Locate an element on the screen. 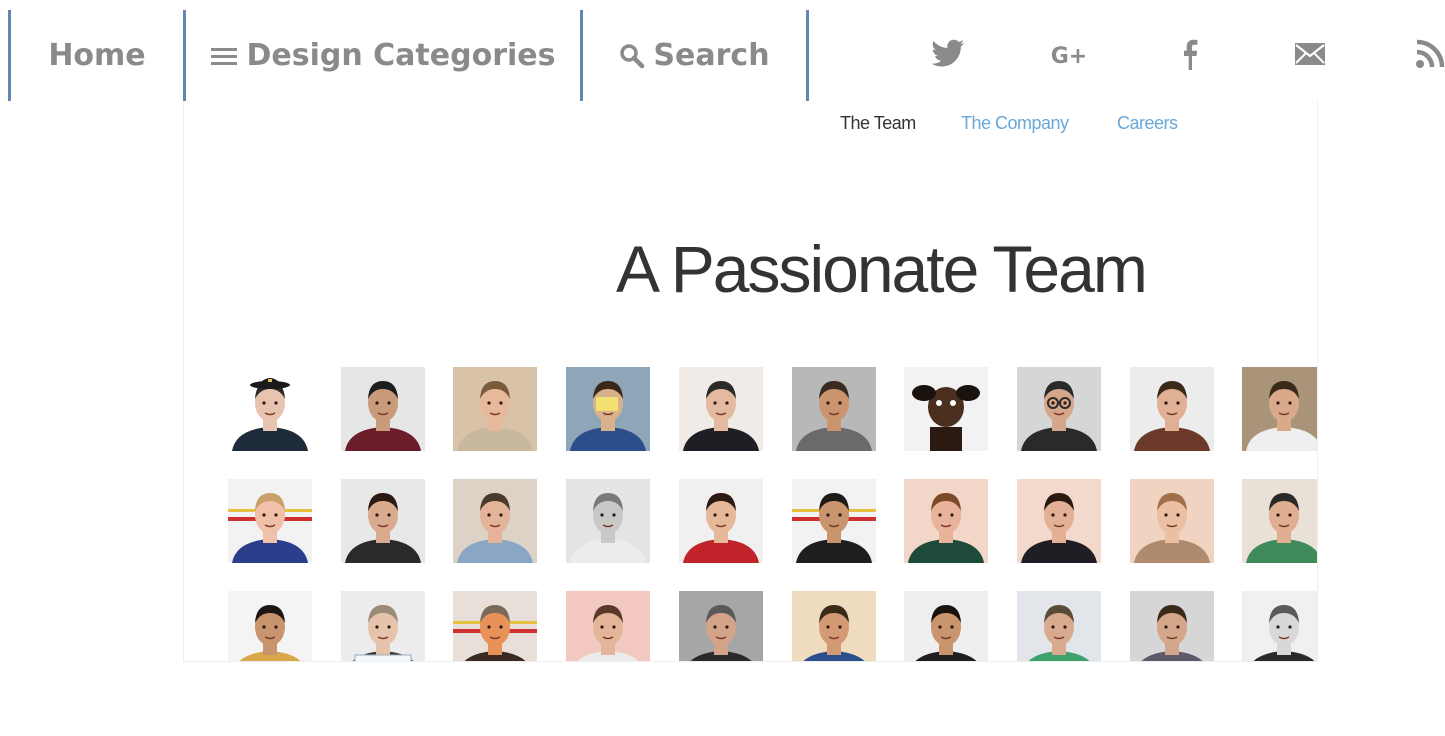  facebook-link is located at coordinates (1189, 56).